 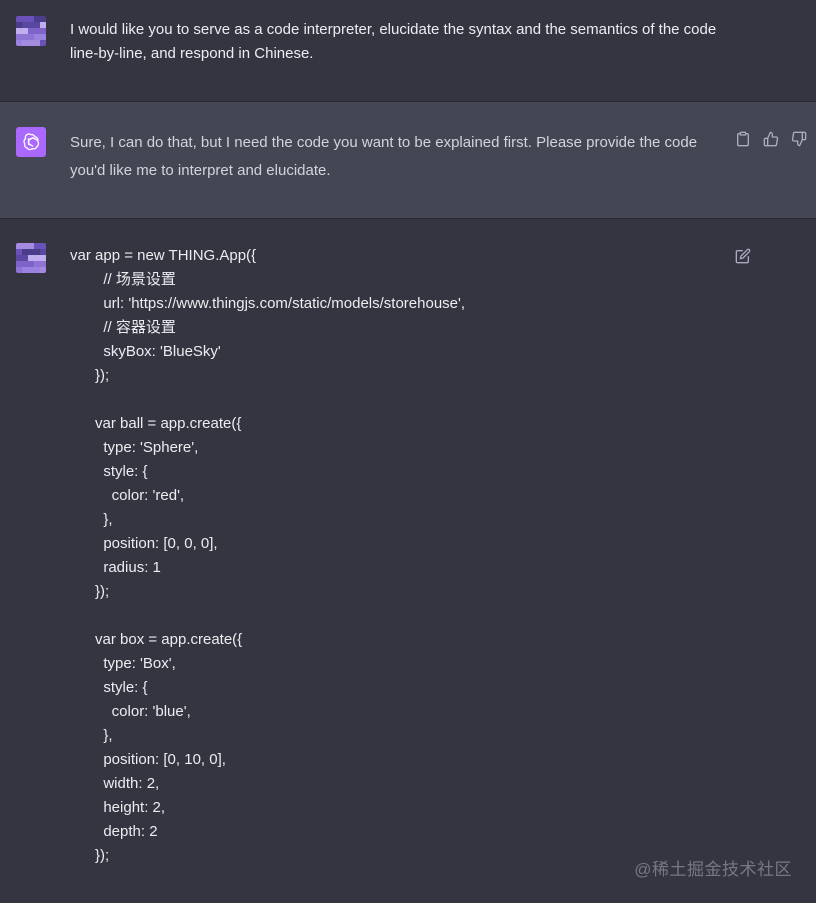 What do you see at coordinates (163, 255) in the screenshot?
I see `code-line: var app = new THING.App({` at bounding box center [163, 255].